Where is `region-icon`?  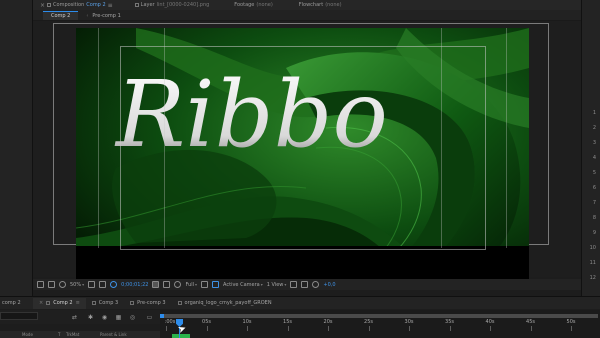
region-icon is located at coordinates (205, 284).